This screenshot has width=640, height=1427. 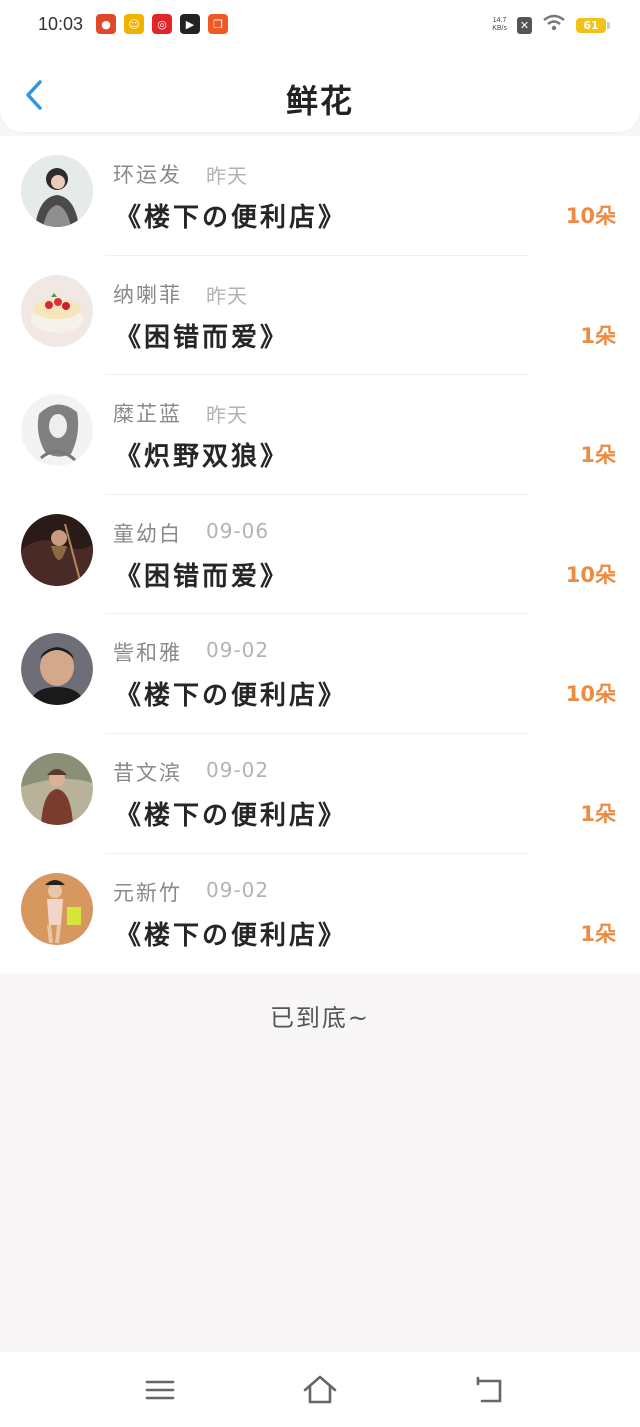 What do you see at coordinates (320, 26) in the screenshot?
I see `status-bar: 10:03 ● ☺ ◎ ▶ ❐ 14.7 KB/s ✕ 61` at bounding box center [320, 26].